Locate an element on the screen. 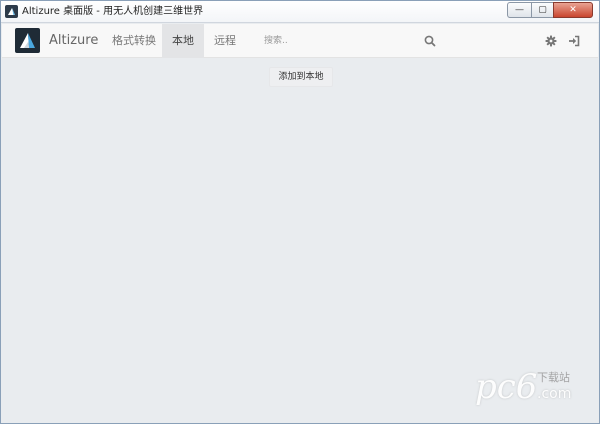 The height and width of the screenshot is (424, 600). gear-icon is located at coordinates (551, 40).